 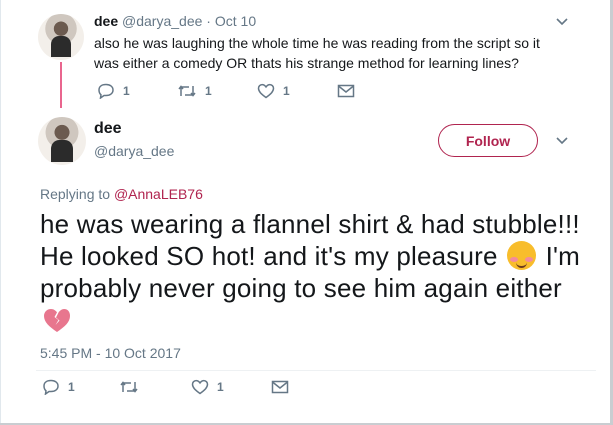 I want to click on frame-left-edge, so click(x=0, y=212).